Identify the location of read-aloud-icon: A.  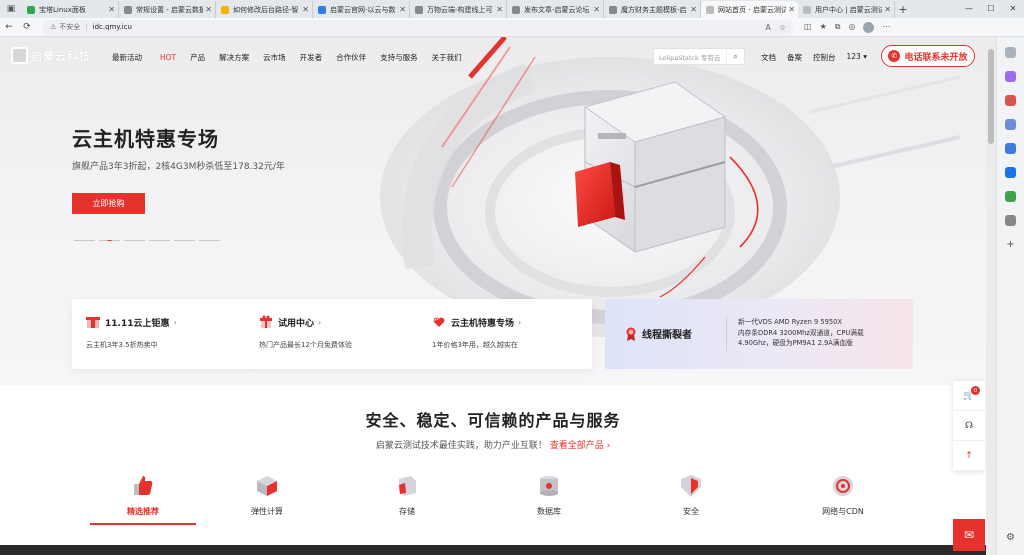
(767, 27).